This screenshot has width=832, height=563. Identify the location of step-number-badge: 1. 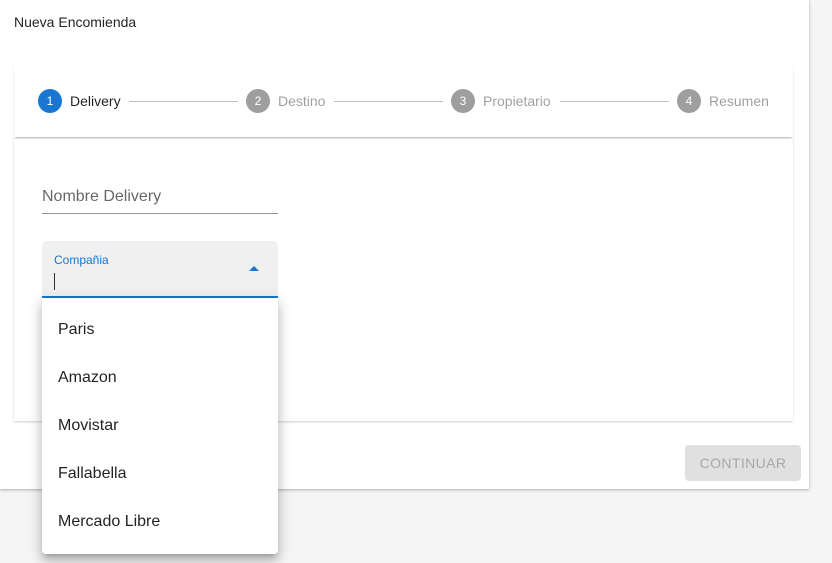
(50, 101).